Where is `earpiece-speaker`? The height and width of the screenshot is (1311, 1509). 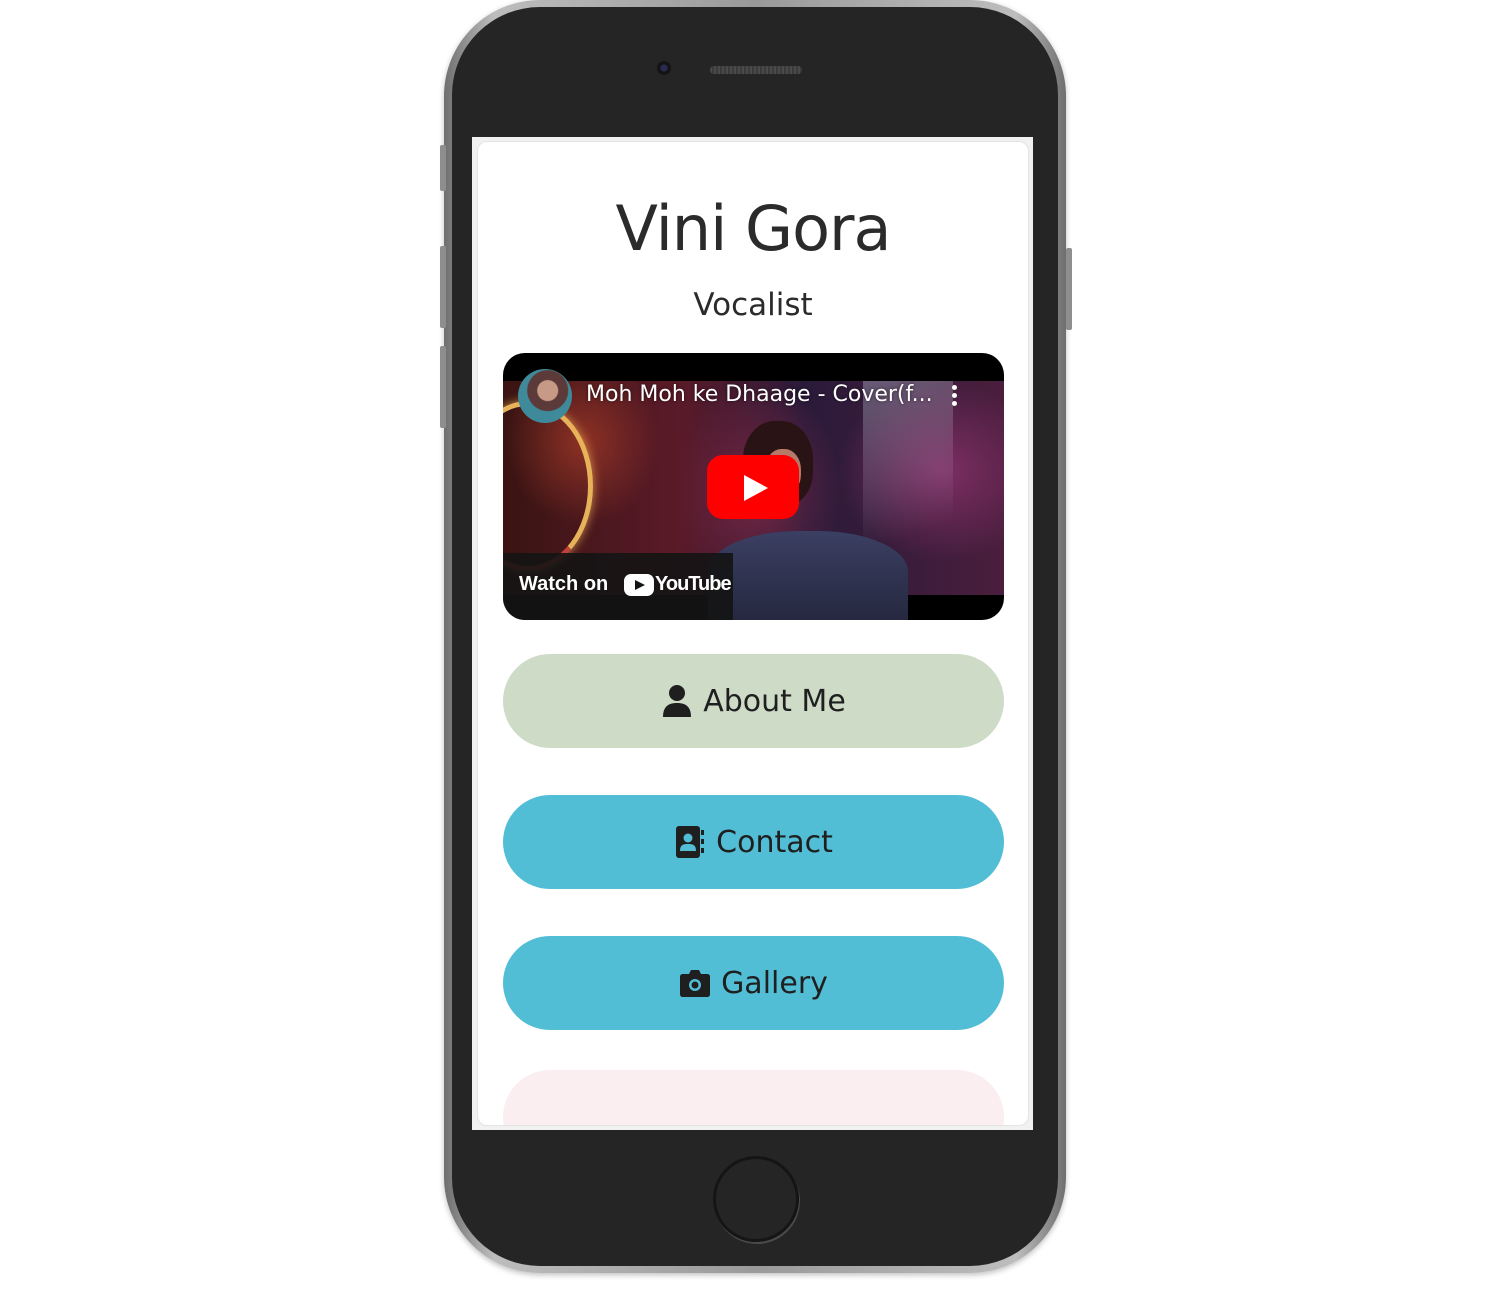 earpiece-speaker is located at coordinates (756, 70).